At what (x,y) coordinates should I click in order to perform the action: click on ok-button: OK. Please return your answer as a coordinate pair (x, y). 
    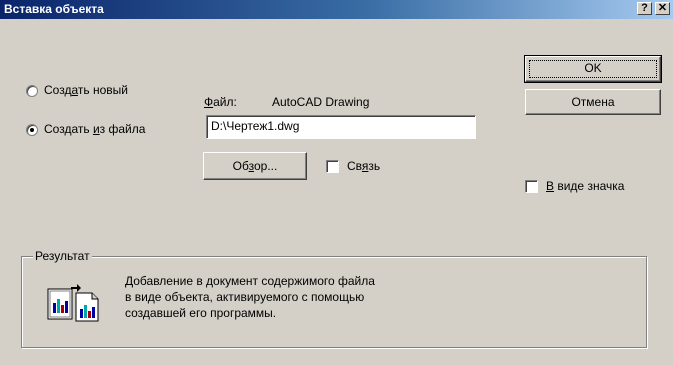
    Looking at the image, I should click on (593, 69).